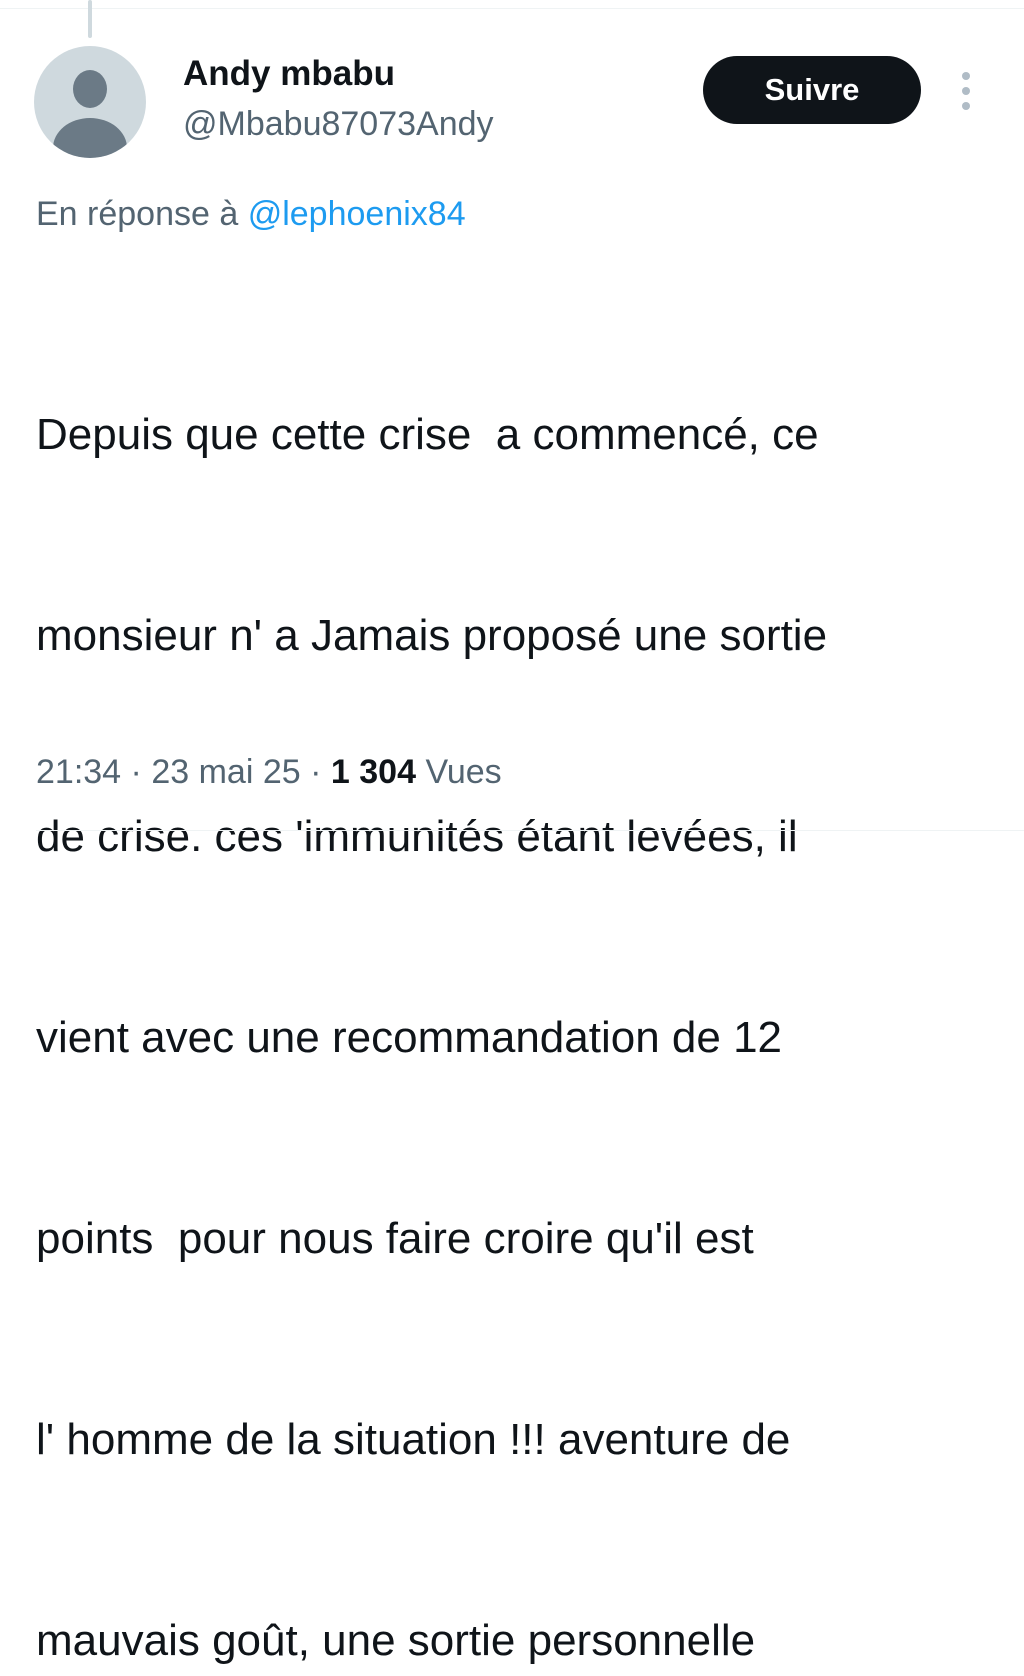 The image size is (1024, 1676). Describe the element at coordinates (373, 772) in the screenshot. I see `views-count: 1 304` at that location.